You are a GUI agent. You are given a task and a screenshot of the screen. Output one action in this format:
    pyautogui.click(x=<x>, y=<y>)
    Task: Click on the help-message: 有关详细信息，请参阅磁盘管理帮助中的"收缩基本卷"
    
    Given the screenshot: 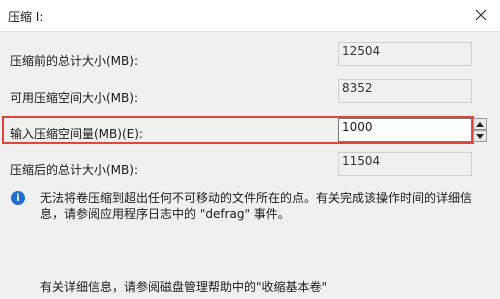 What is the action you would take?
    pyautogui.click(x=184, y=287)
    